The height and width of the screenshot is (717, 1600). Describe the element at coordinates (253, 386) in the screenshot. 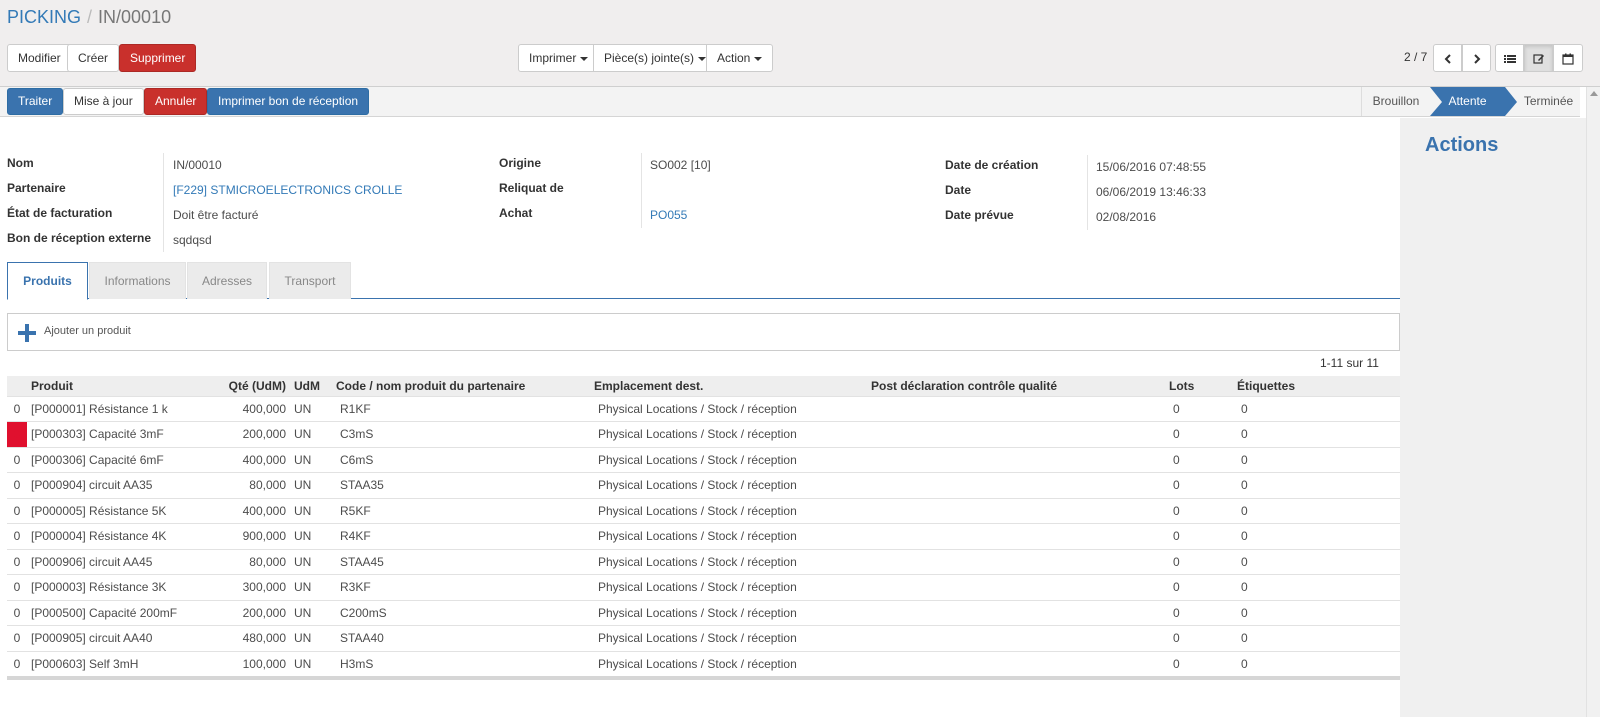

I see `header-qty: Qté (UdM)` at that location.